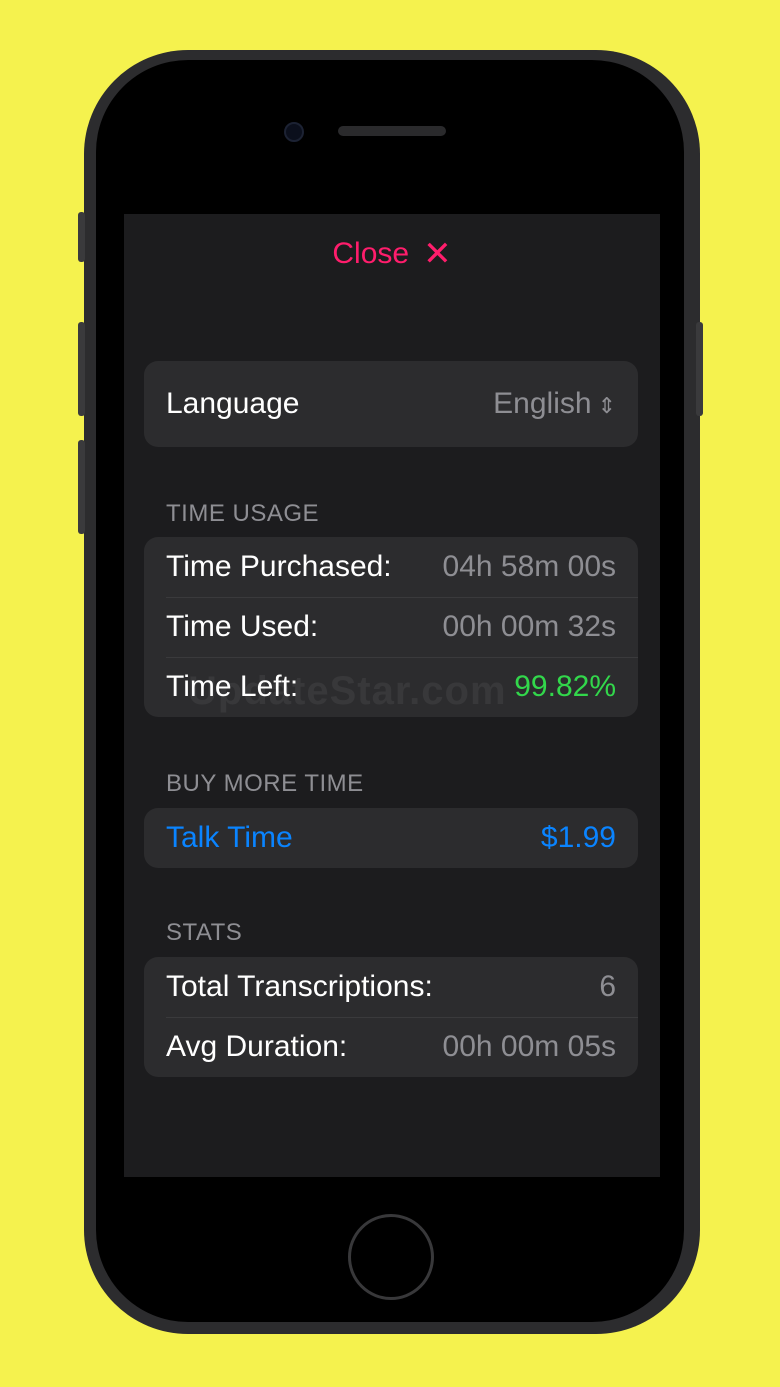  I want to click on mute-switch, so click(81, 237).